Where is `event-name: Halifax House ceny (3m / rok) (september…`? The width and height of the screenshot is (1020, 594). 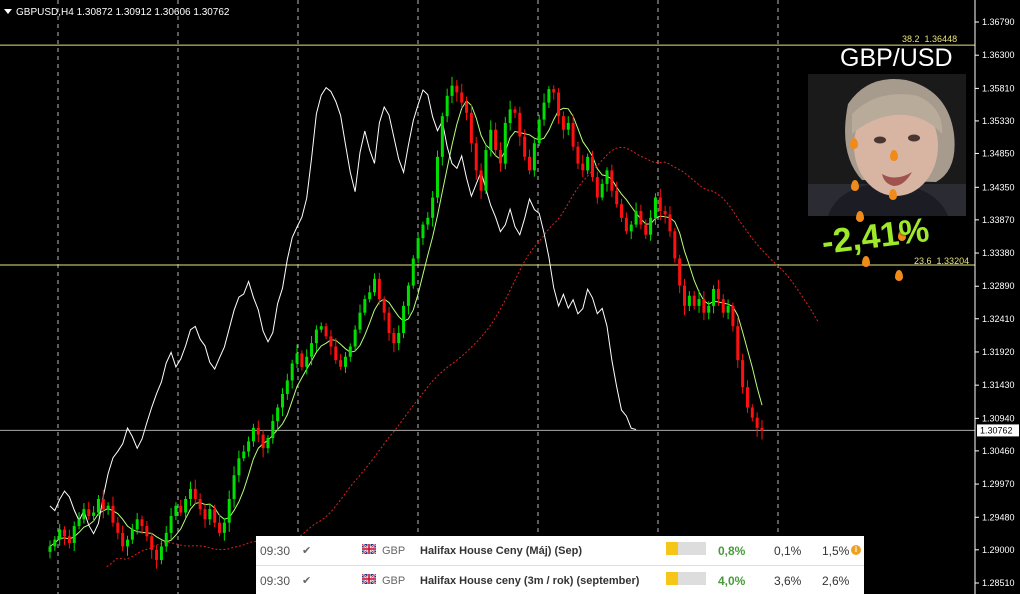
event-name: Halifax House ceny (3m / rok) (september… is located at coordinates (529, 581).